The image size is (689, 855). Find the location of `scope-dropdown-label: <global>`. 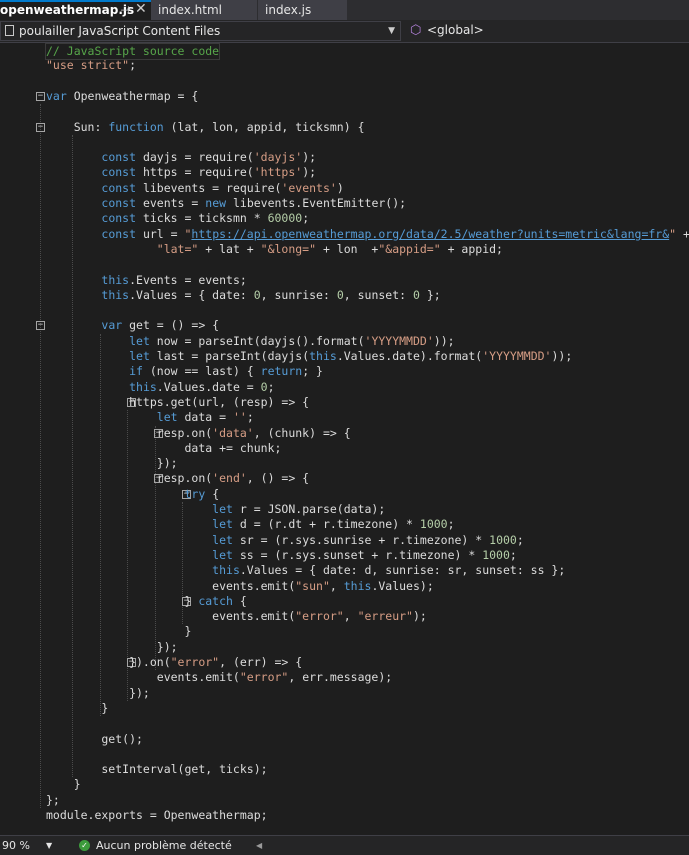

scope-dropdown-label: <global> is located at coordinates (455, 30).